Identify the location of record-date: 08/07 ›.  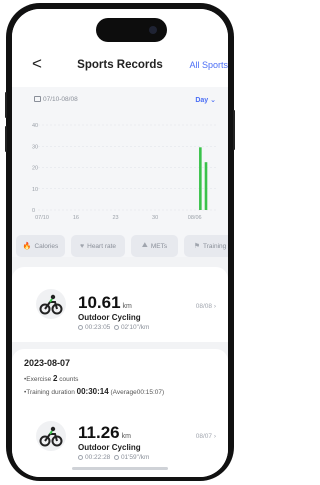
(206, 436).